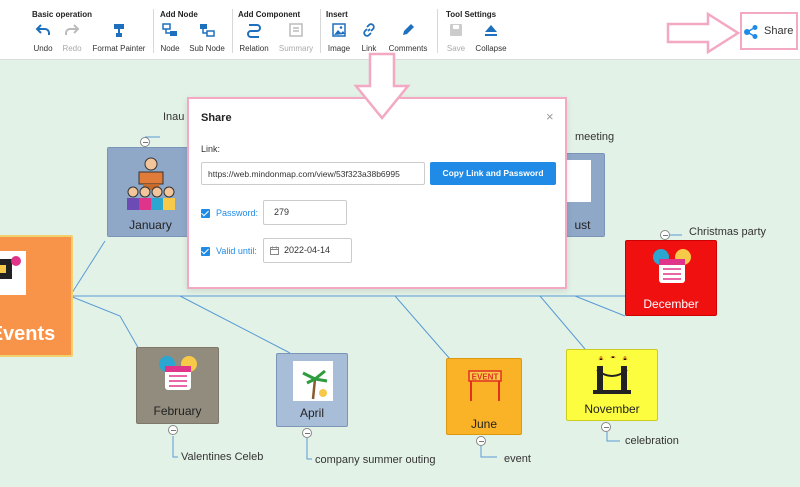 The image size is (800, 487). What do you see at coordinates (517, 459) in the screenshot?
I see `june-callout: event` at bounding box center [517, 459].